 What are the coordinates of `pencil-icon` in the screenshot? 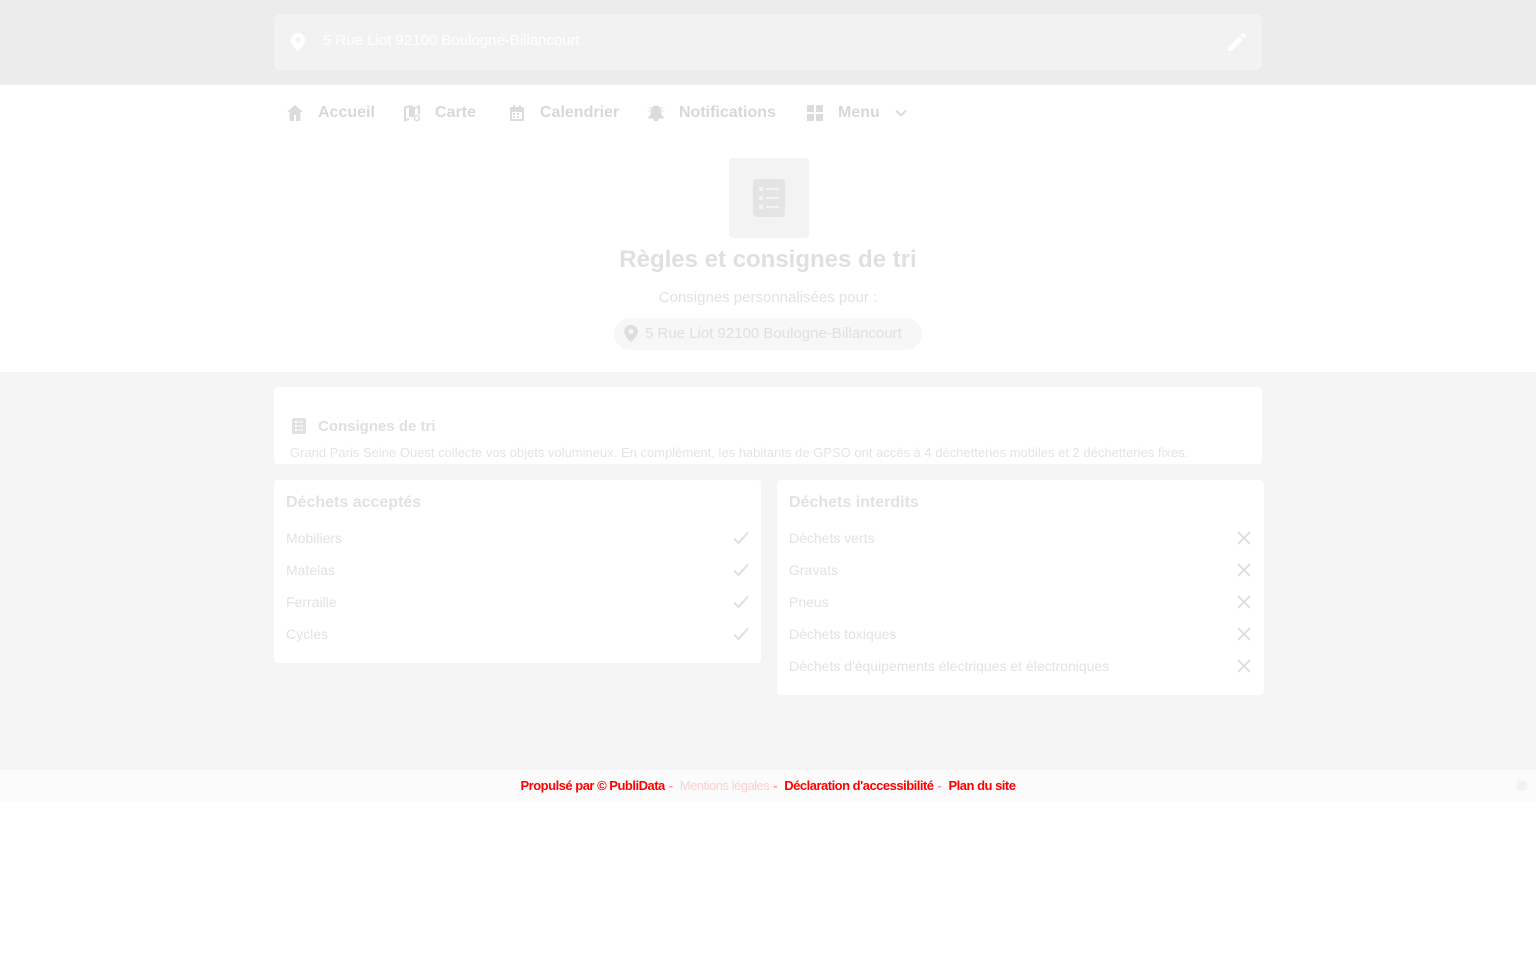 It's located at (1237, 42).